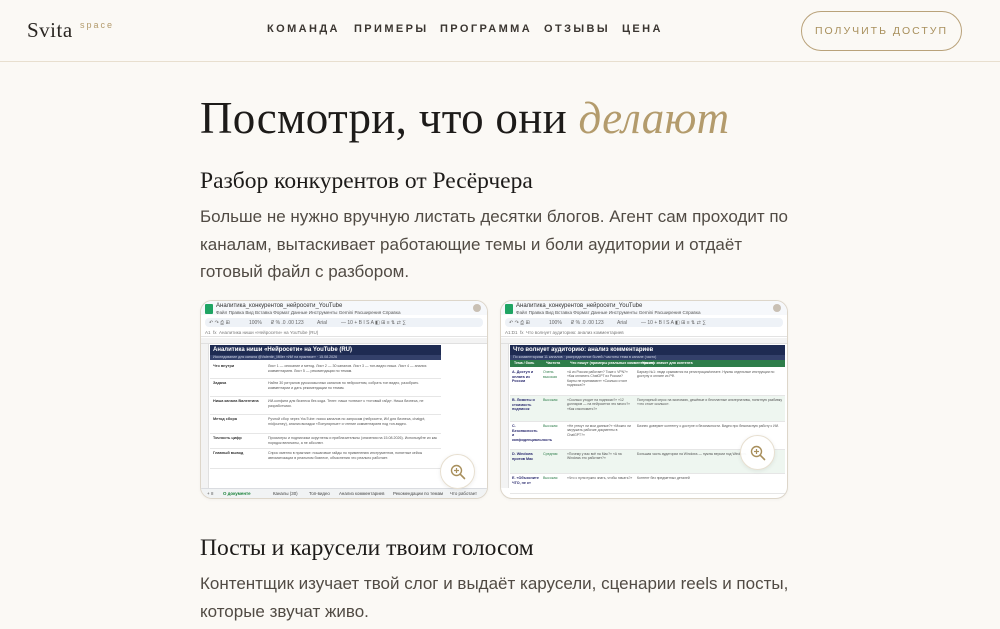 The height and width of the screenshot is (629, 1000). Describe the element at coordinates (225, 419) in the screenshot. I see `row-key: Метод сбора` at that location.